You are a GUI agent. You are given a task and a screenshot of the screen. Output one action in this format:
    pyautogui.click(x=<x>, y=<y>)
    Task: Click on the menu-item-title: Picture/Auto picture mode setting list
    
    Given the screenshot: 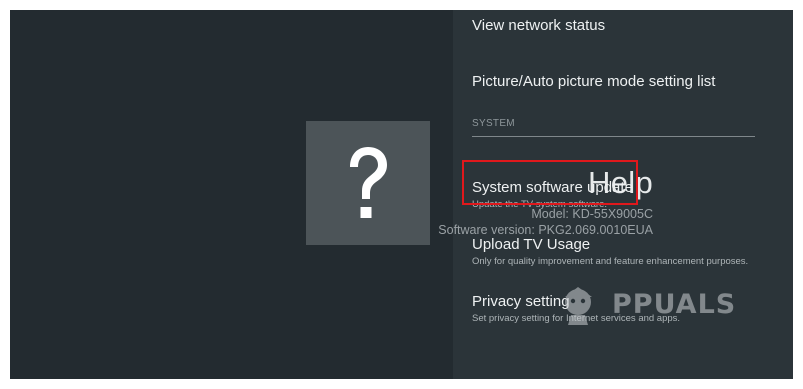 What is the action you would take?
    pyautogui.click(x=594, y=81)
    